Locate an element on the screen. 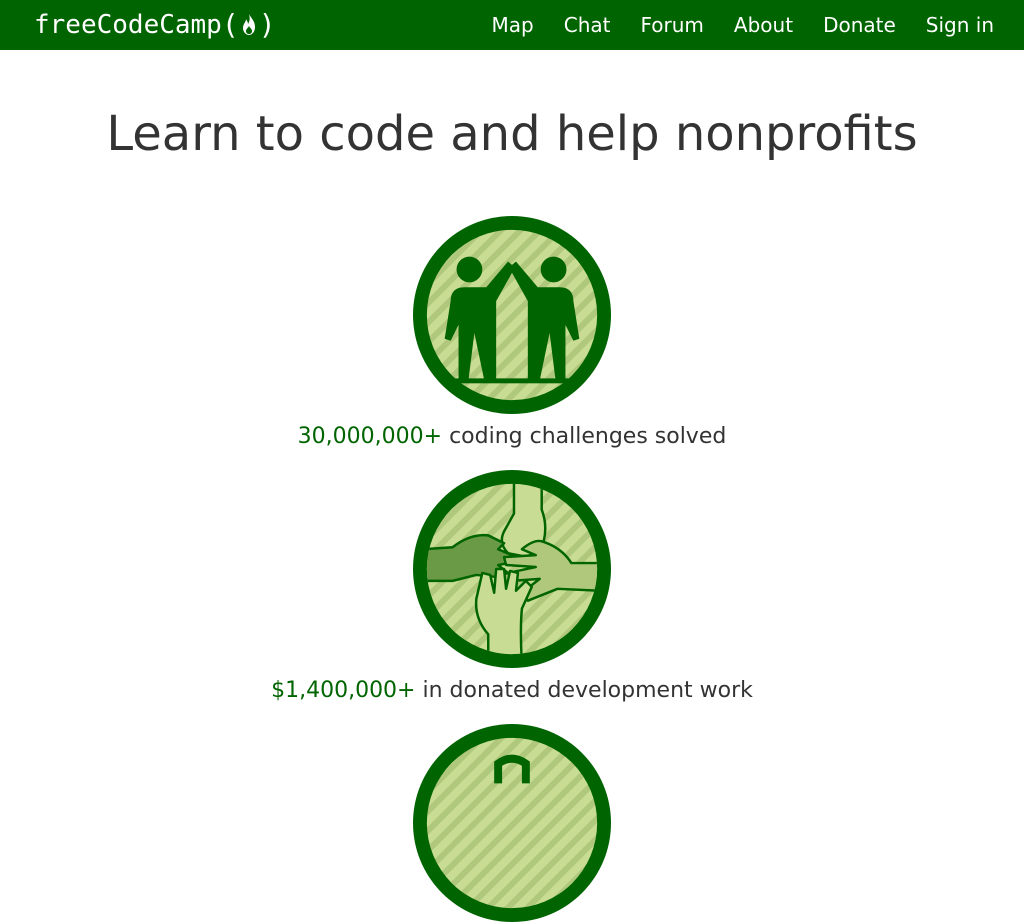 The image size is (1024, 922). stacked-hands-icon is located at coordinates (512, 569).